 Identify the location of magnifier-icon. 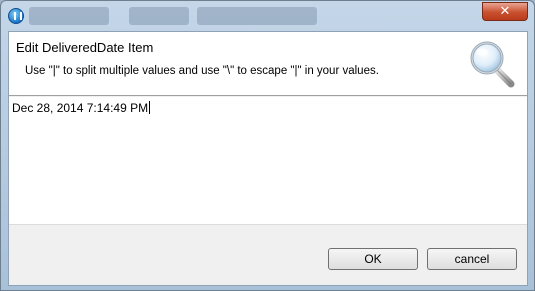
(492, 64).